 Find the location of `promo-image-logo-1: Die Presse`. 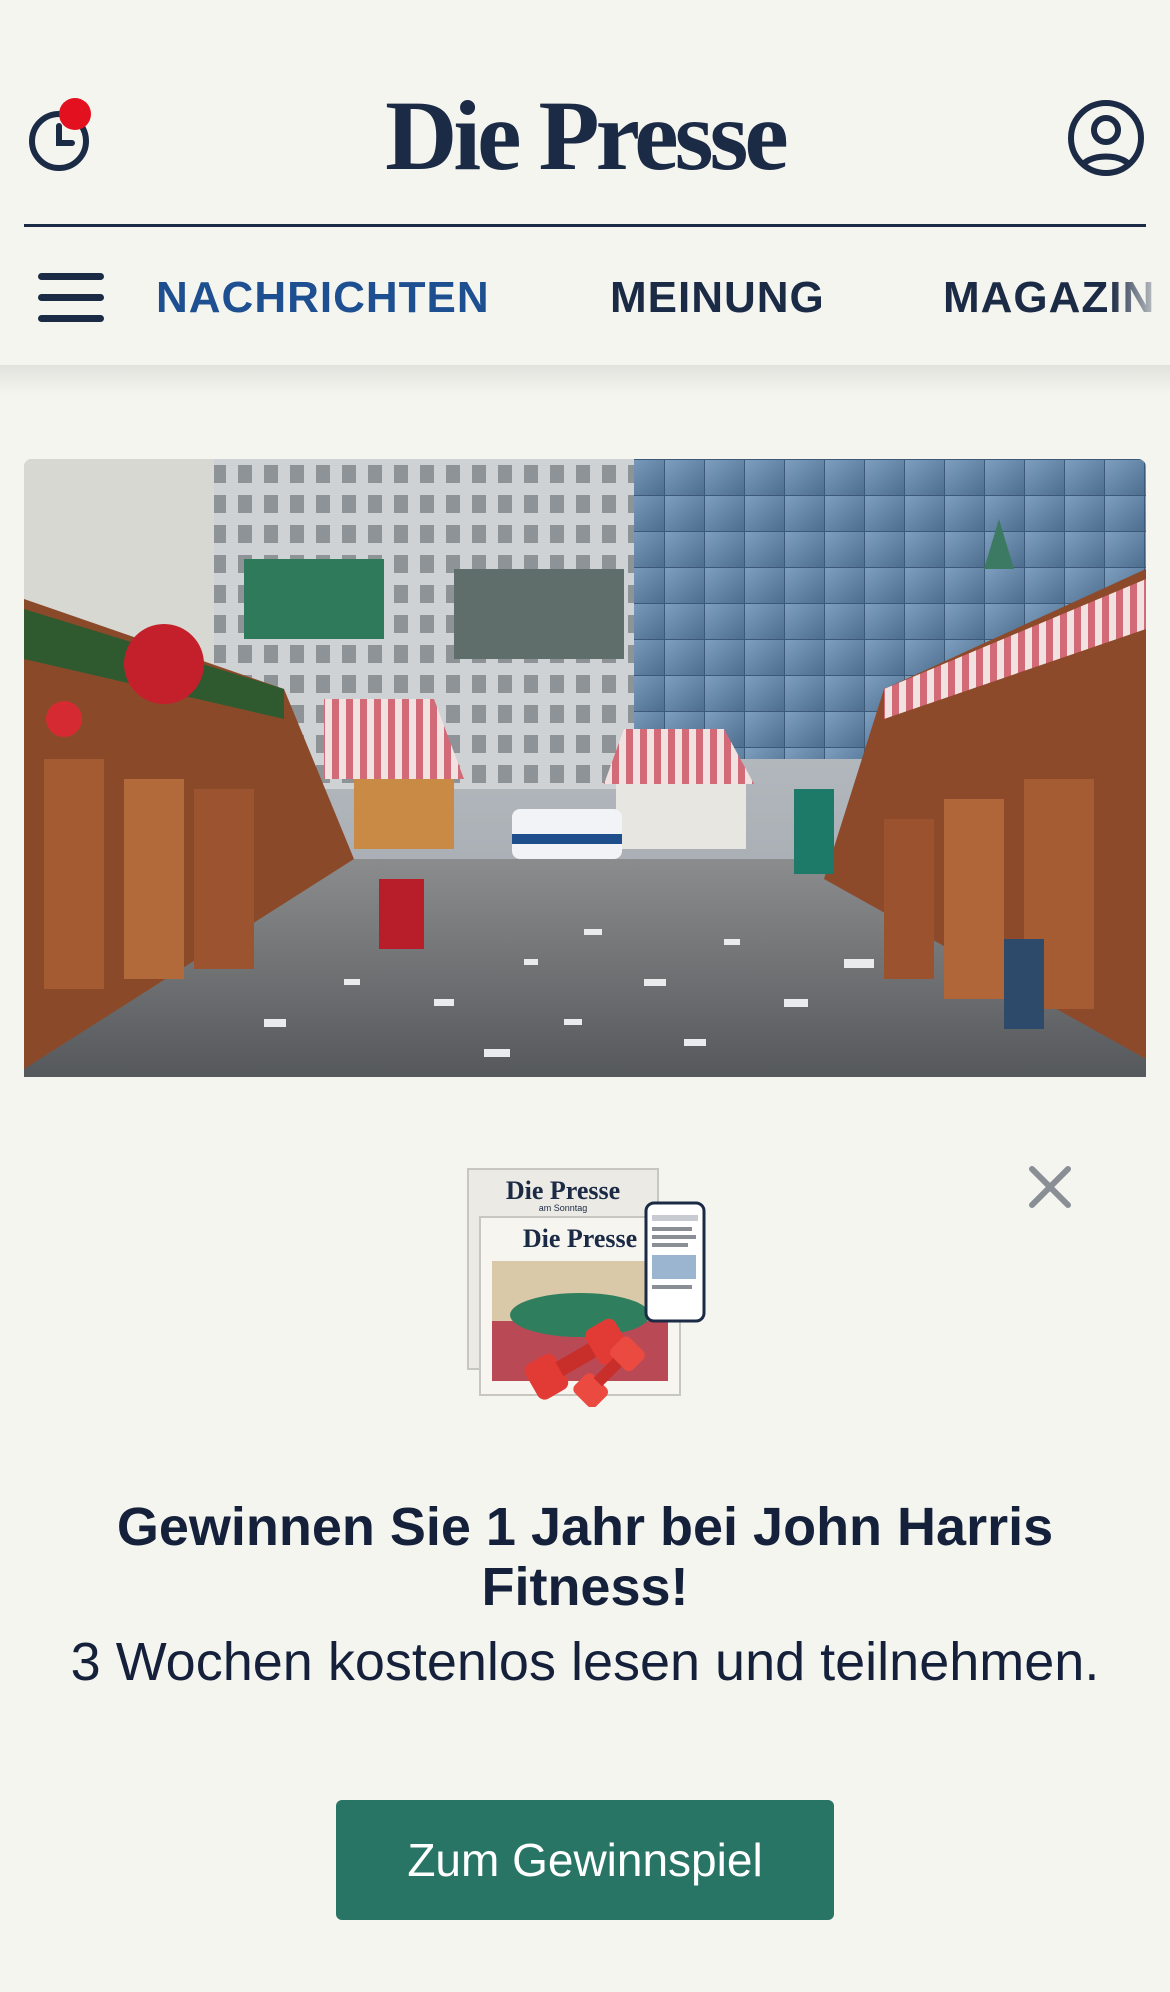

promo-image-logo-1: Die Presse is located at coordinates (563, 1190).